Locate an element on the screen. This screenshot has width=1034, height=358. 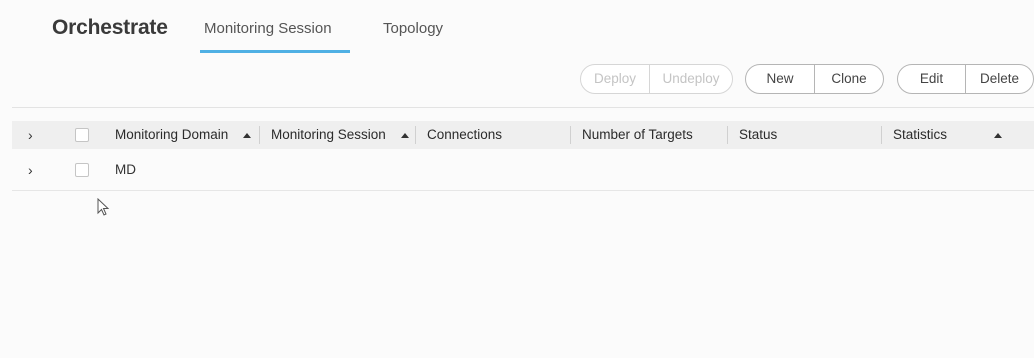
edit-delete-button-group: Edit Delete is located at coordinates (965, 79).